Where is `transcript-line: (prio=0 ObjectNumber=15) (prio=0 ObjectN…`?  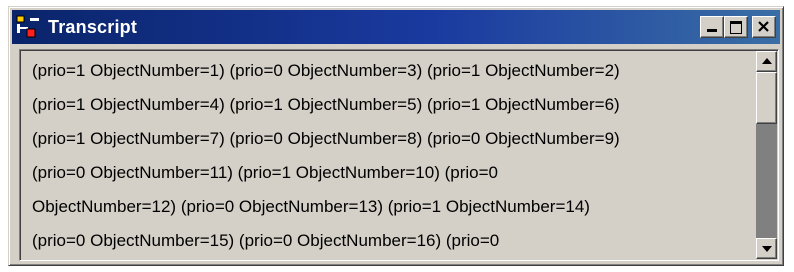
transcript-line: (prio=0 ObjectNumber=15) (prio=0 ObjectN… is located at coordinates (266, 240).